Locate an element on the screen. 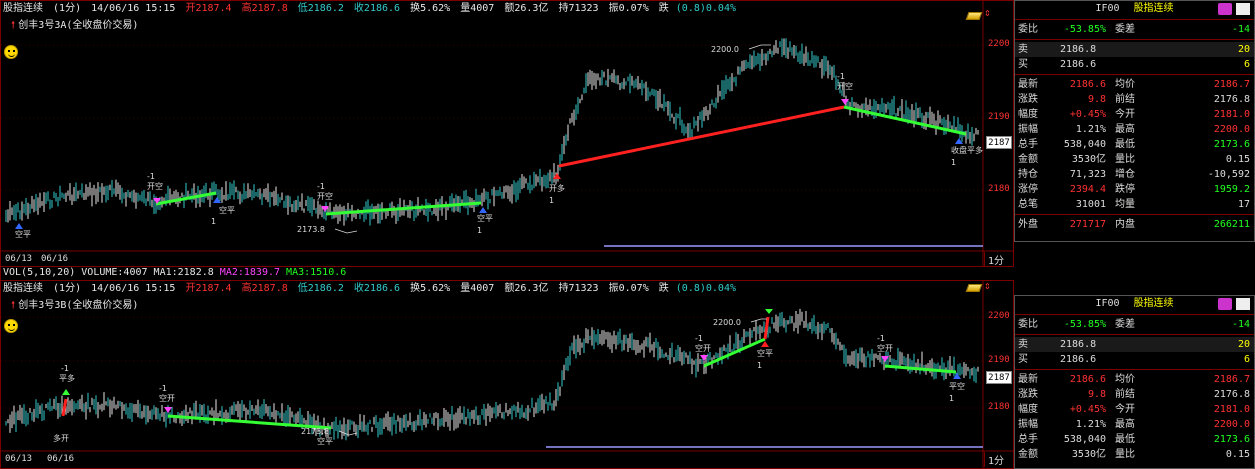 The width and height of the screenshot is (1255, 469). quote-stat-row: 总笔 31001 均量 17 is located at coordinates (1134, 204).